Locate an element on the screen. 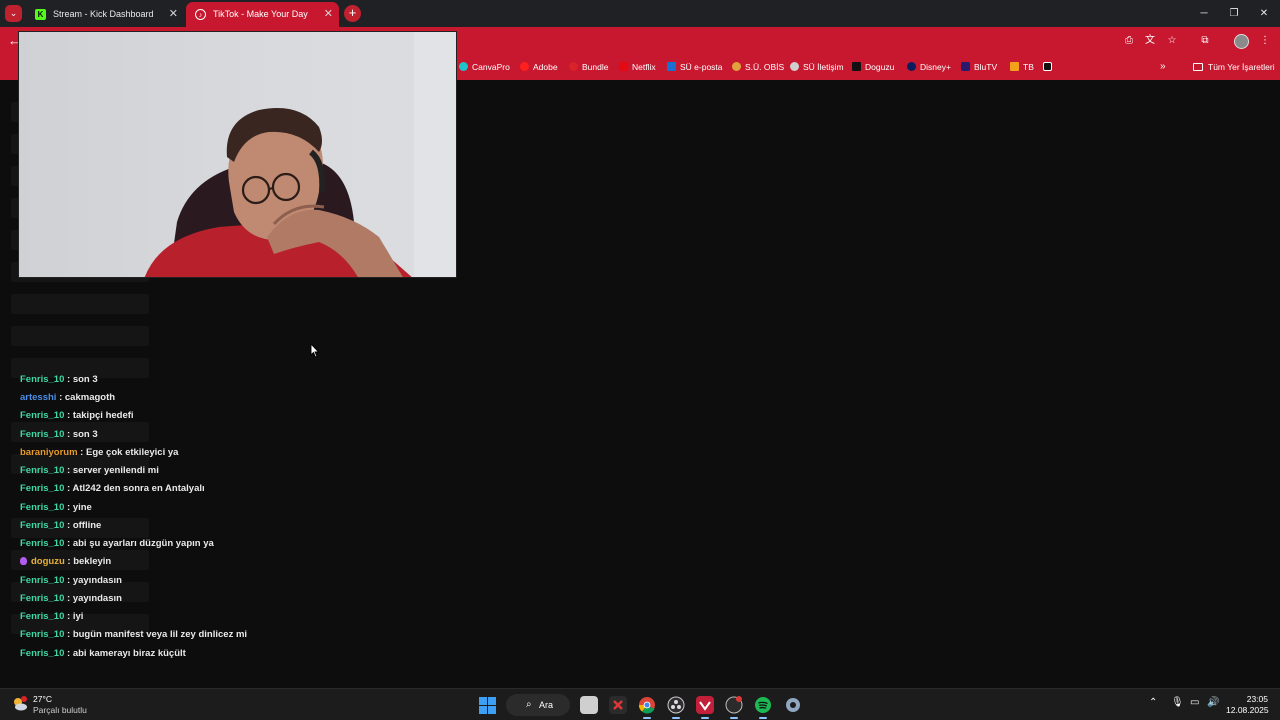 This screenshot has width=1280, height=720. chat-username: baraniyorum is located at coordinates (49, 452).